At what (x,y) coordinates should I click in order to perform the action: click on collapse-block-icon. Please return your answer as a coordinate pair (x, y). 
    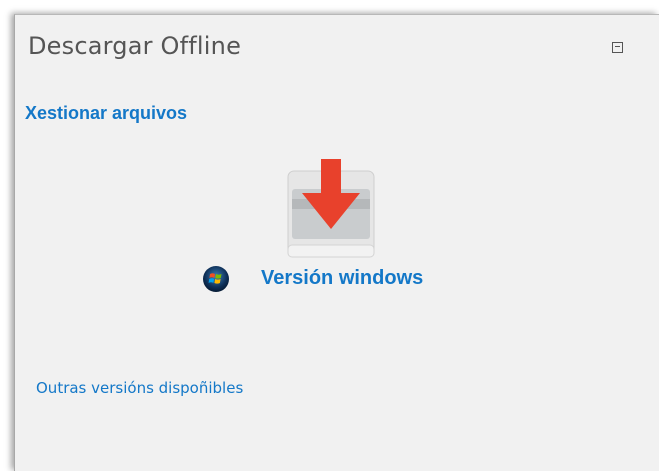
    Looking at the image, I should click on (617, 47).